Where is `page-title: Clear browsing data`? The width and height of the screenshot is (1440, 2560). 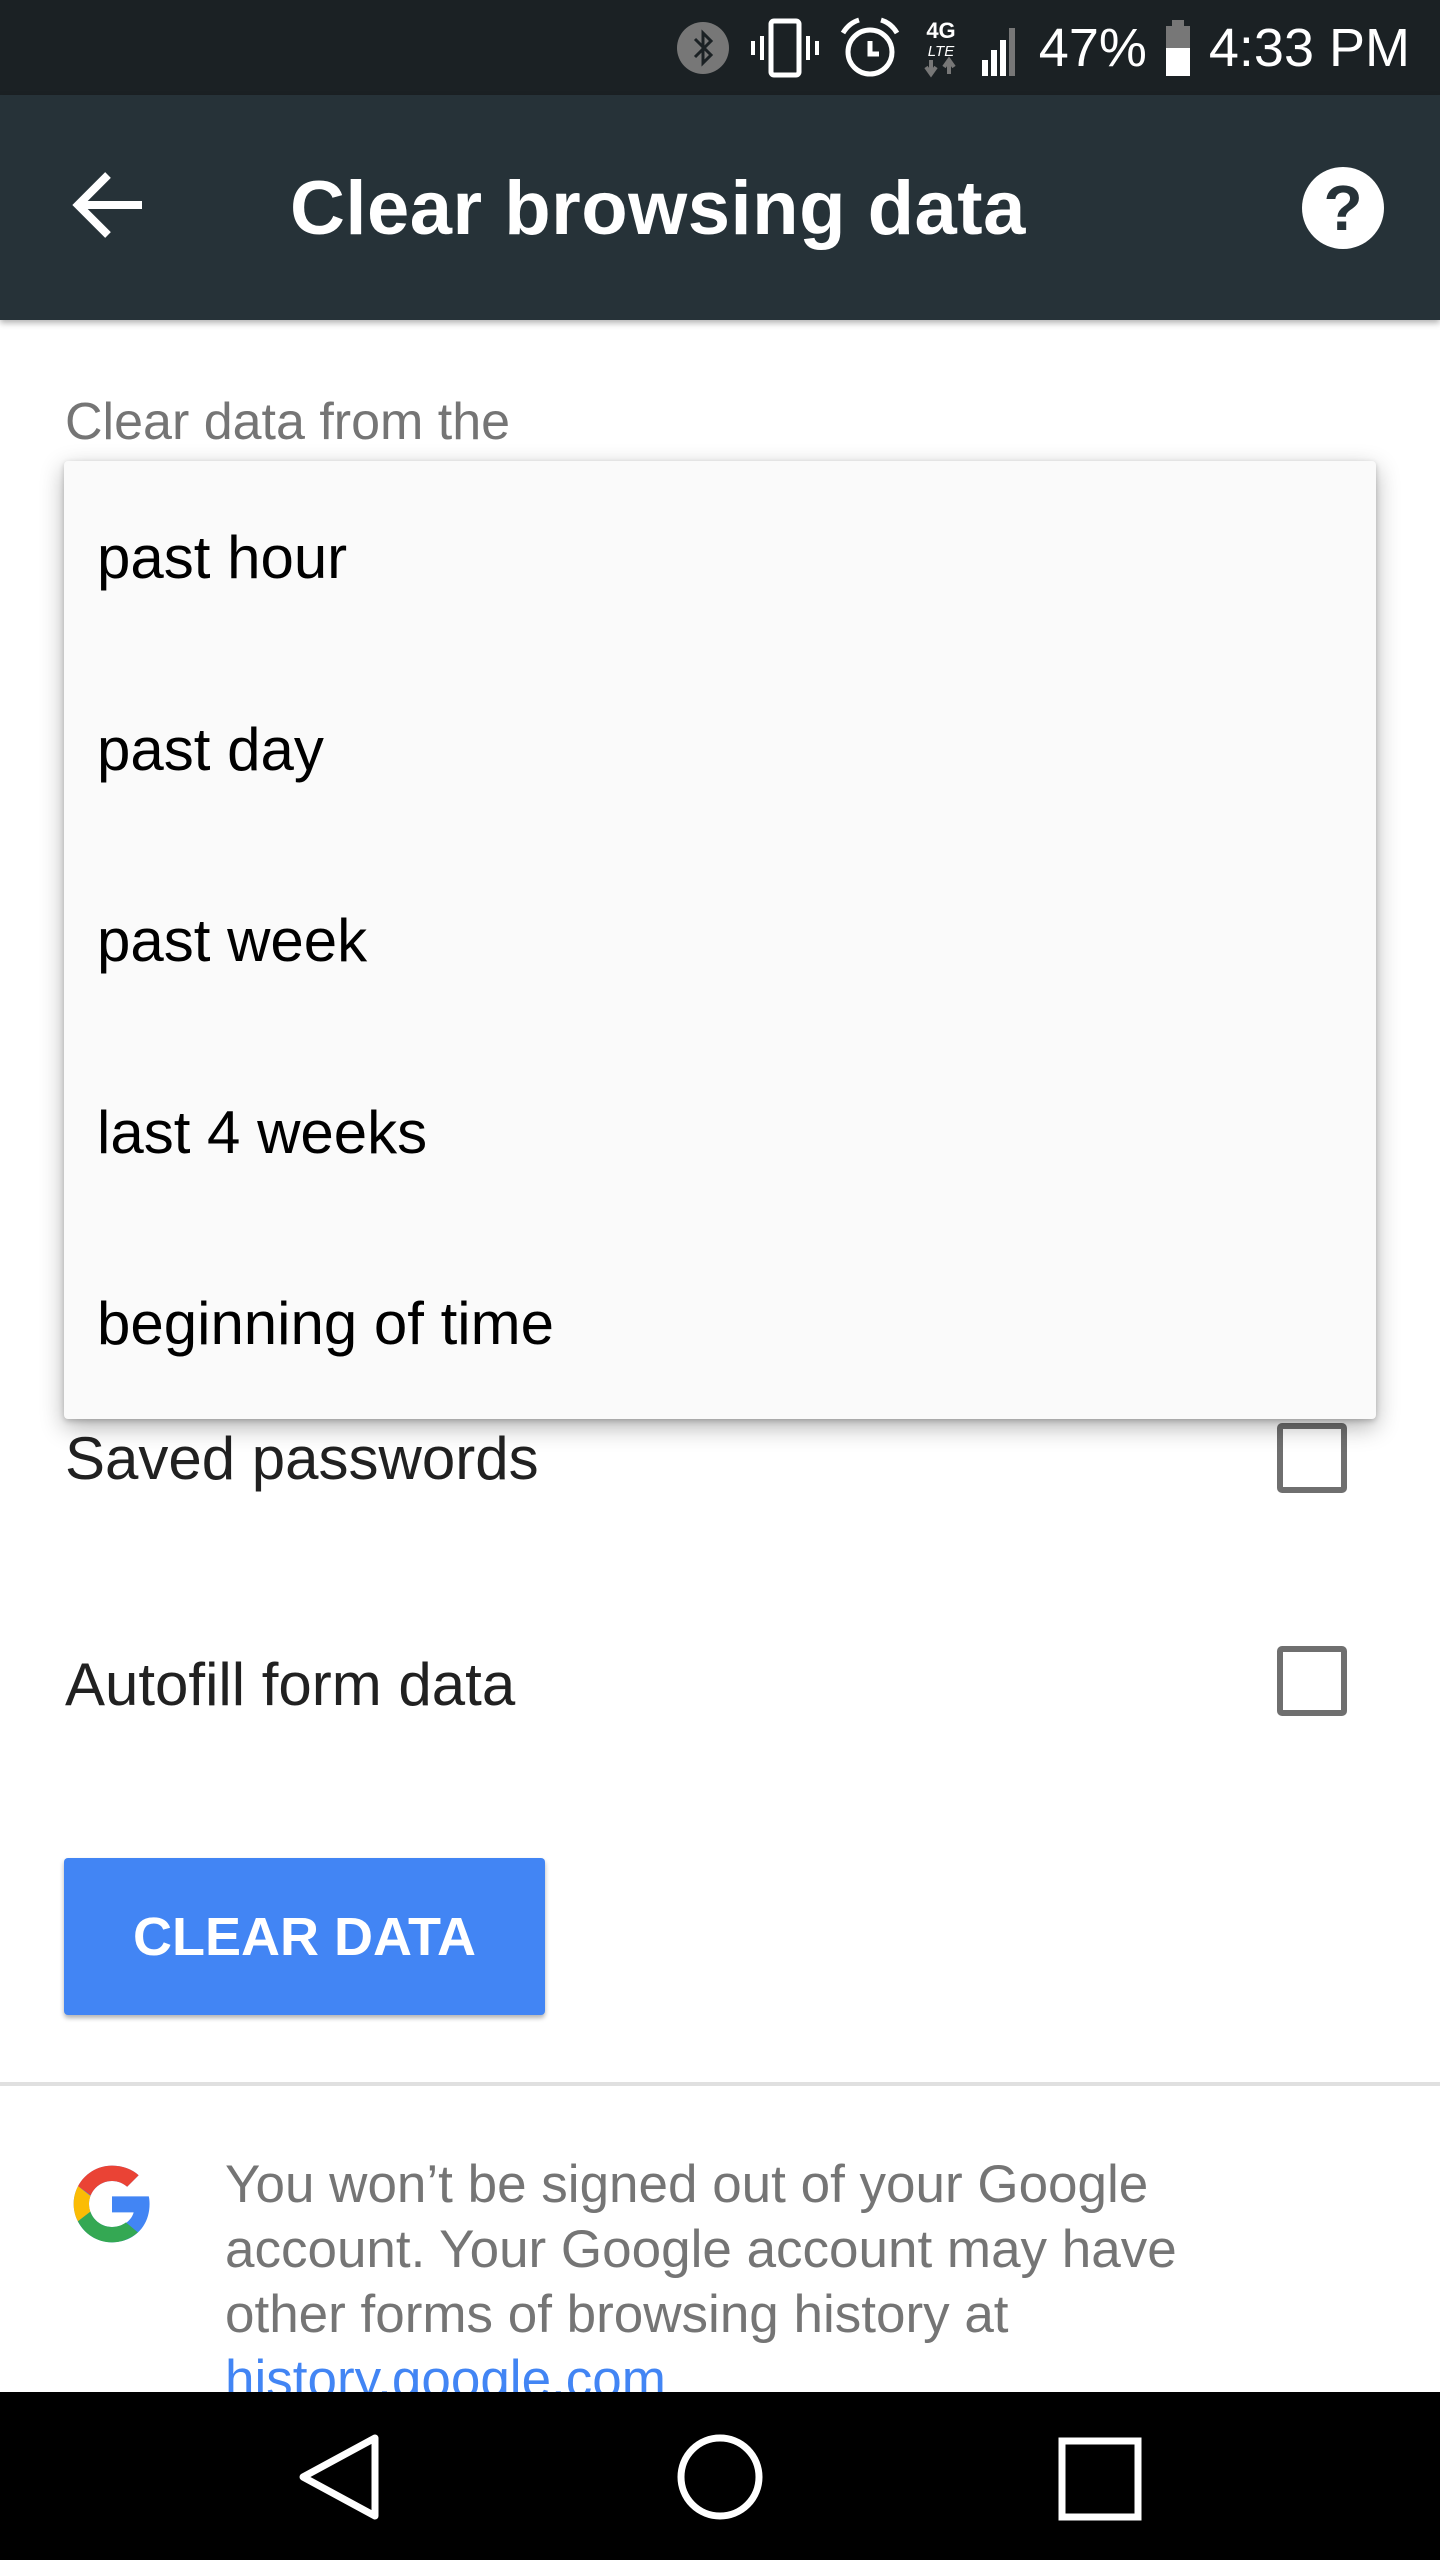 page-title: Clear browsing data is located at coordinates (658, 208).